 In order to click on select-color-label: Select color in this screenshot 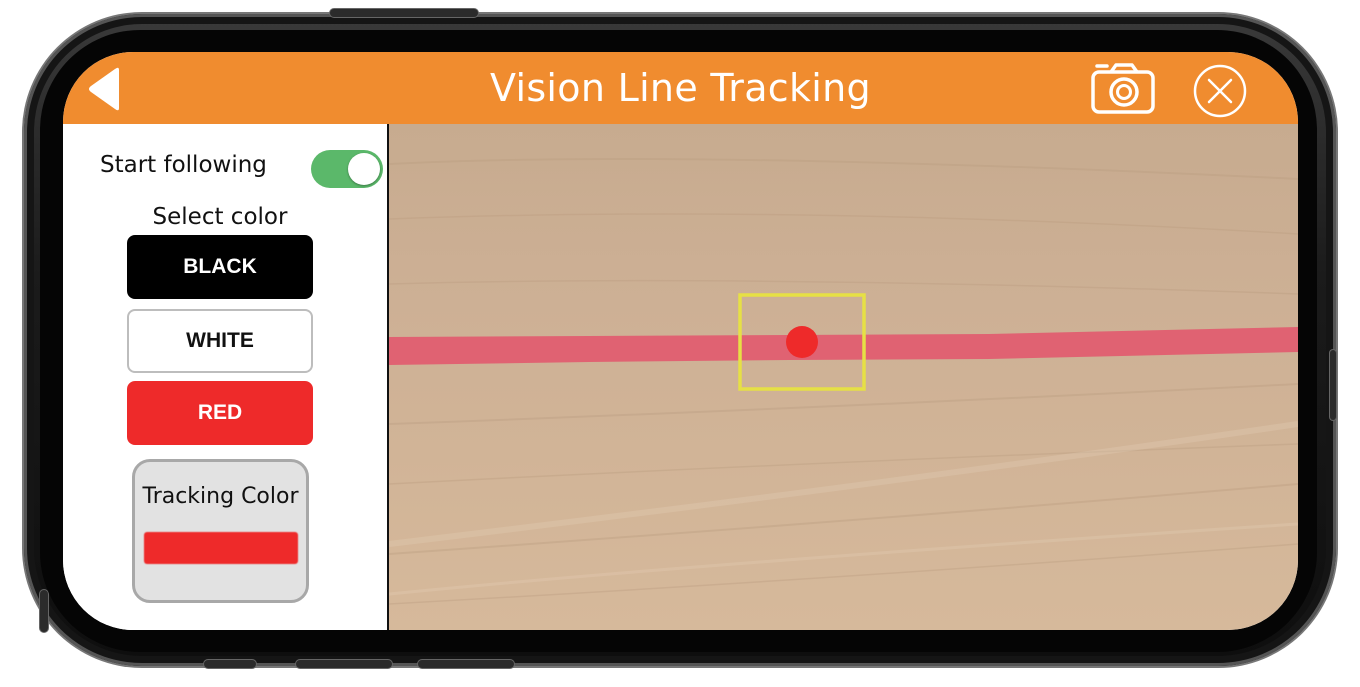, I will do `click(220, 217)`.